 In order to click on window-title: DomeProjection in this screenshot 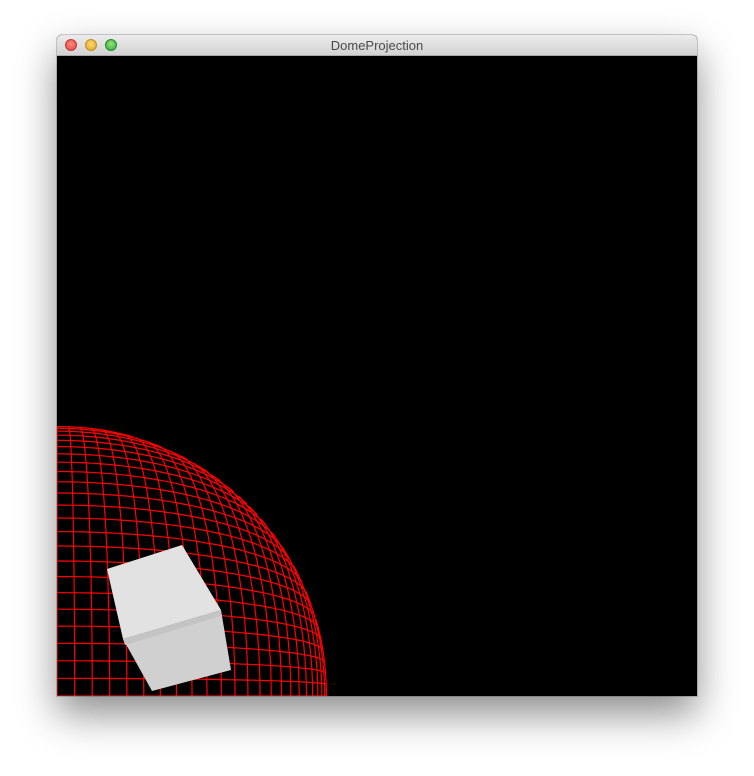, I will do `click(377, 45)`.